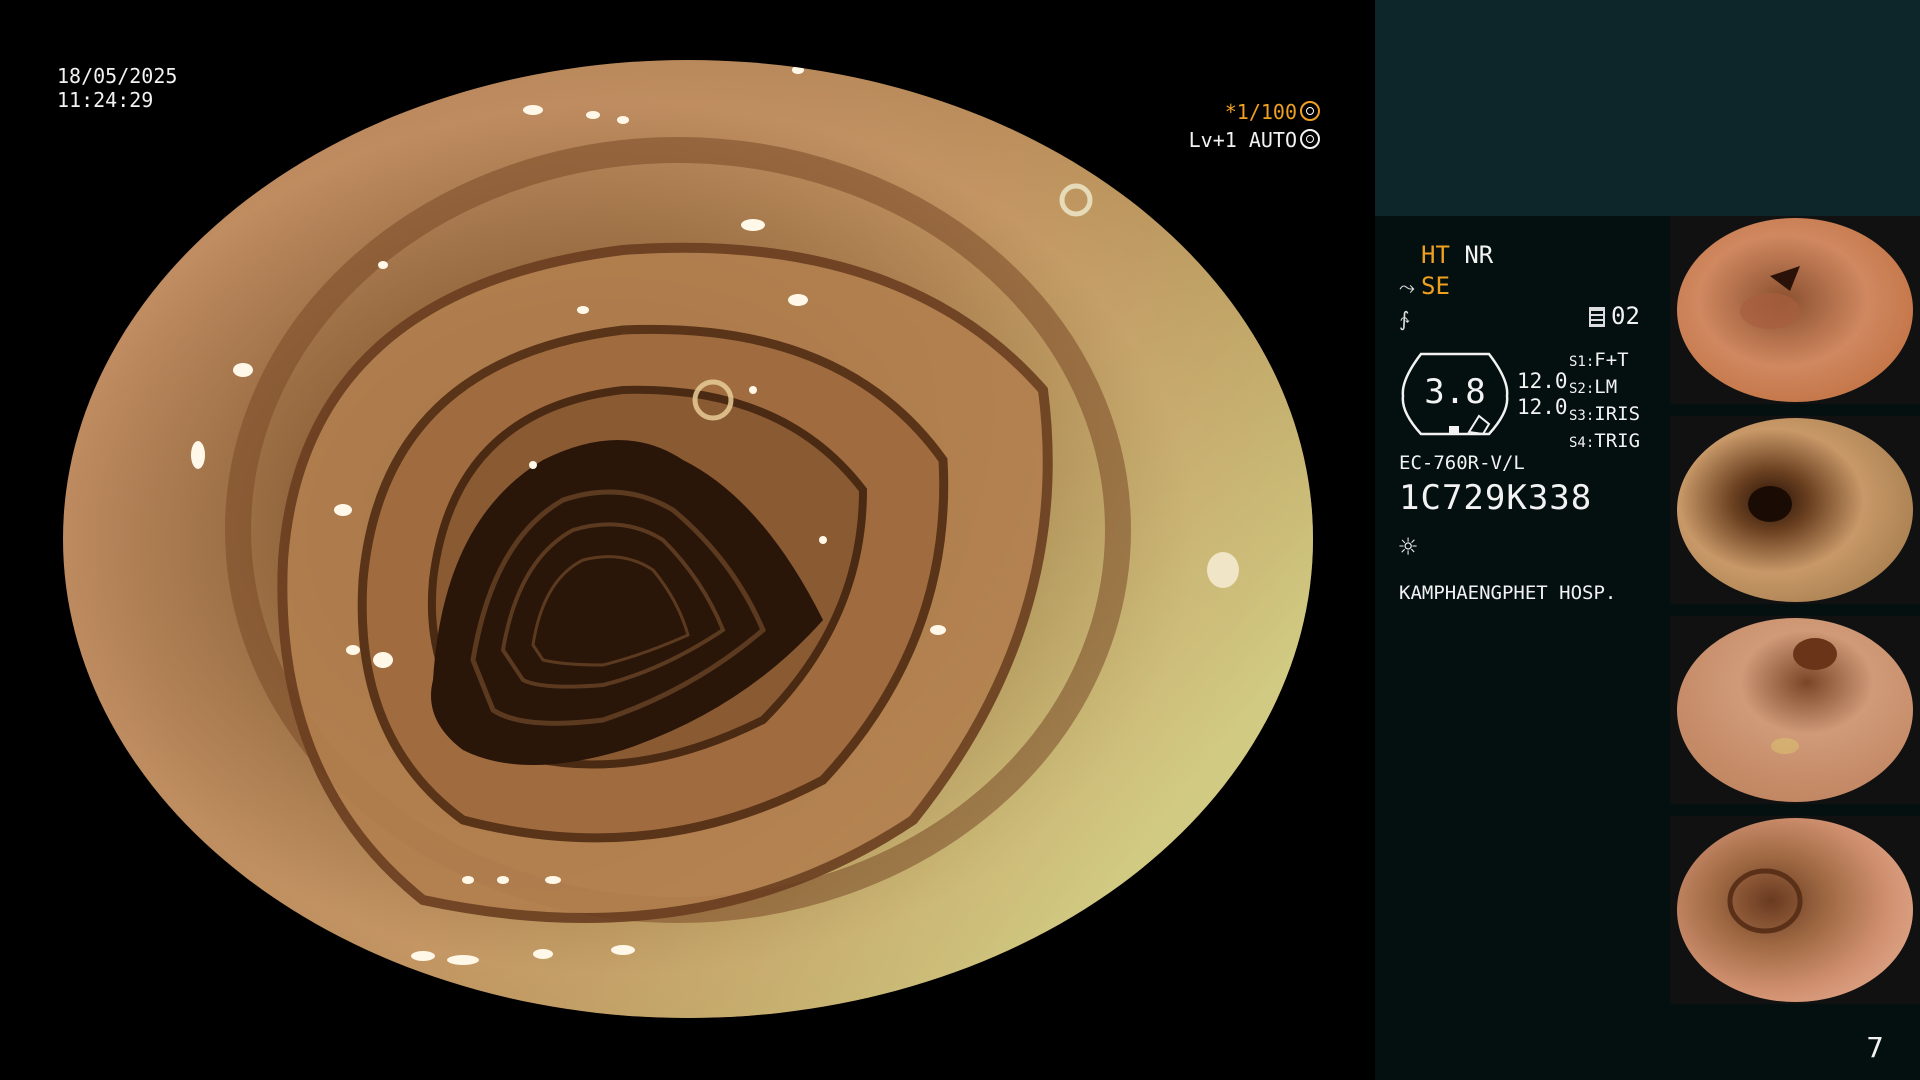 Image resolution: width=1920 pixels, height=1080 pixels. I want to click on exposure-overlay: *1/100 Lv+1 AUTO, so click(1254, 126).